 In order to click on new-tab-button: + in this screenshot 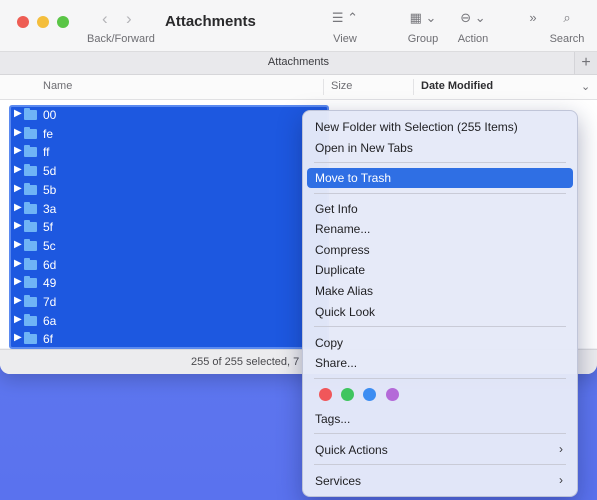, I will do `click(585, 63)`.